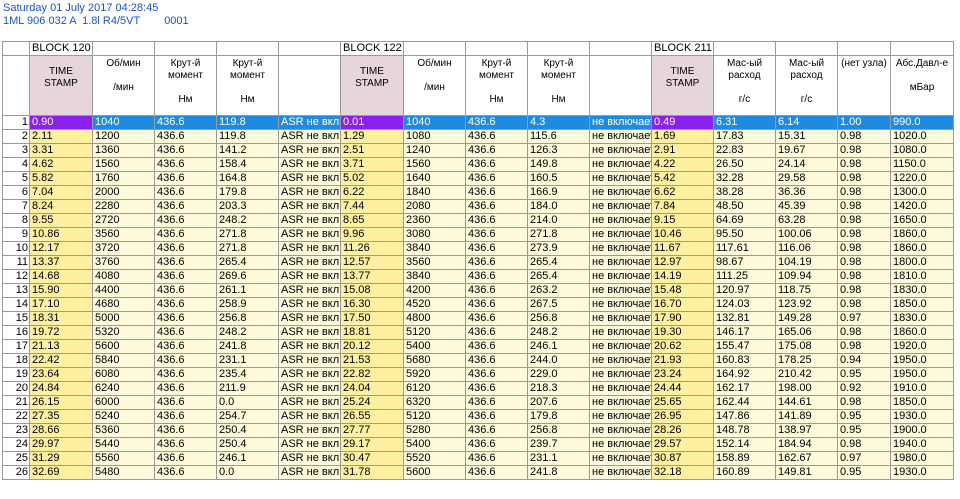 The image size is (960, 499). I want to click on table-cell: 248.2, so click(558, 332).